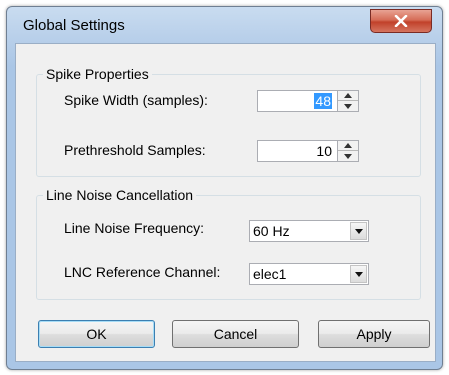 This screenshot has width=449, height=375. Describe the element at coordinates (308, 101) in the screenshot. I see `spike-width-field: 48` at that location.